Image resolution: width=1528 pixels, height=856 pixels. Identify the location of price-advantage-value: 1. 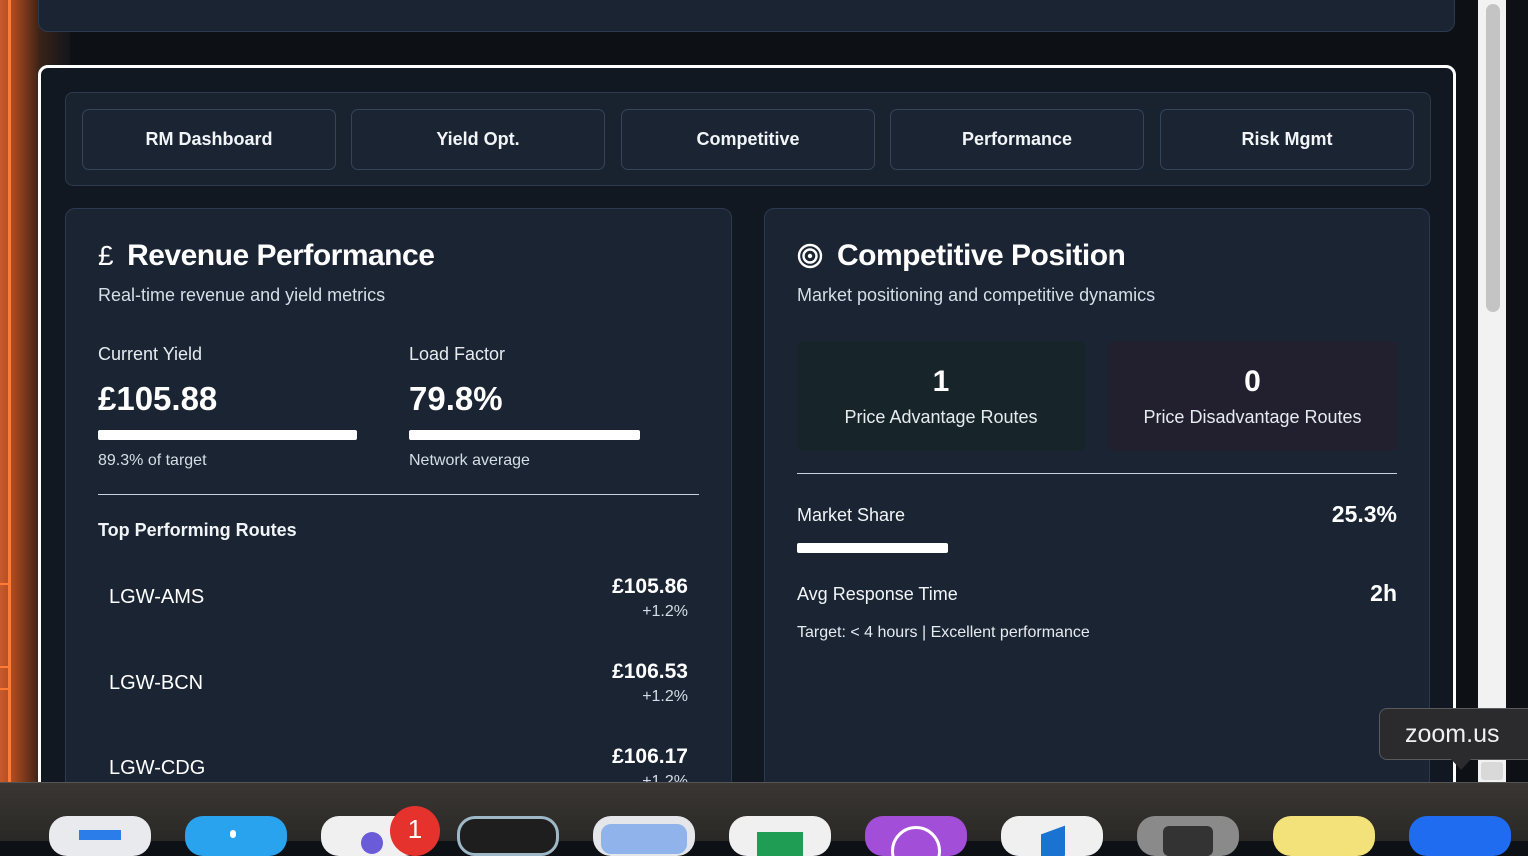
(941, 381).